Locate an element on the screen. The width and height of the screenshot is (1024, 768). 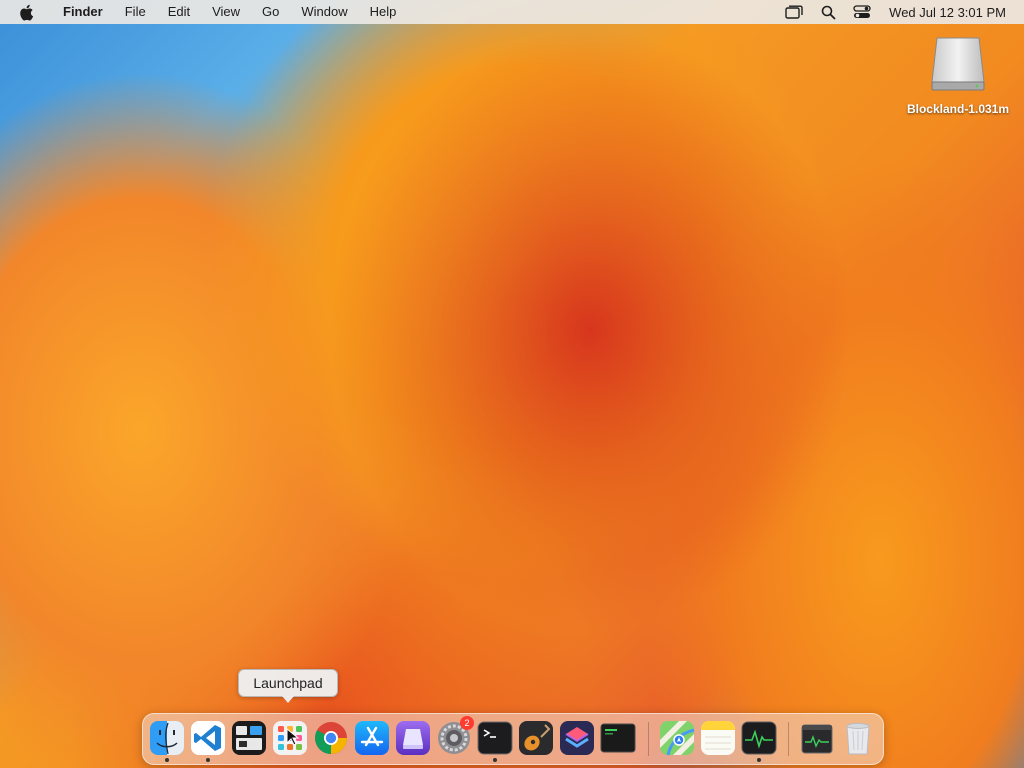
activity-monitor-icon is located at coordinates (759, 738).